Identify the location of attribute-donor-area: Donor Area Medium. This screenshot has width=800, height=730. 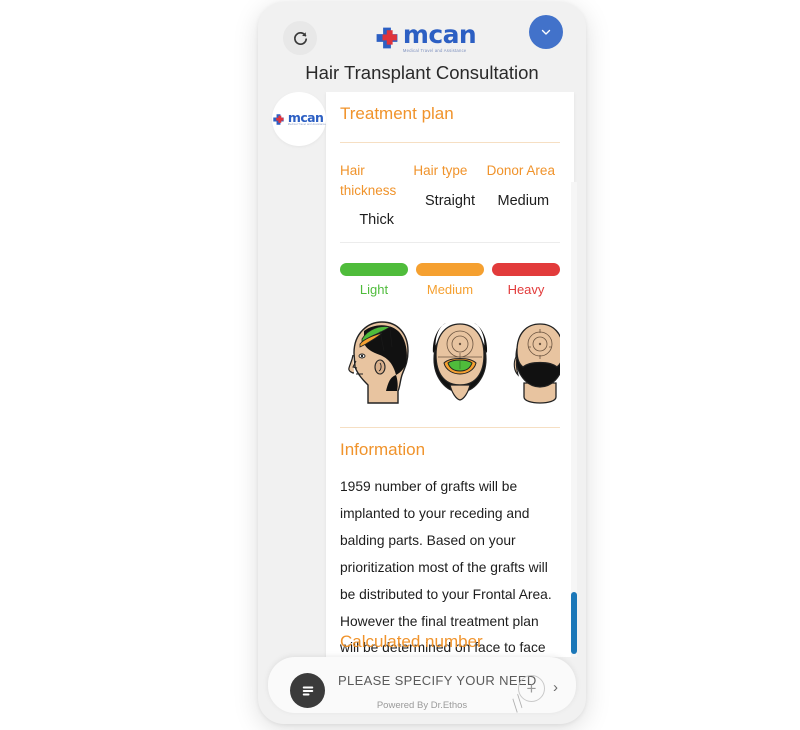
(523, 194).